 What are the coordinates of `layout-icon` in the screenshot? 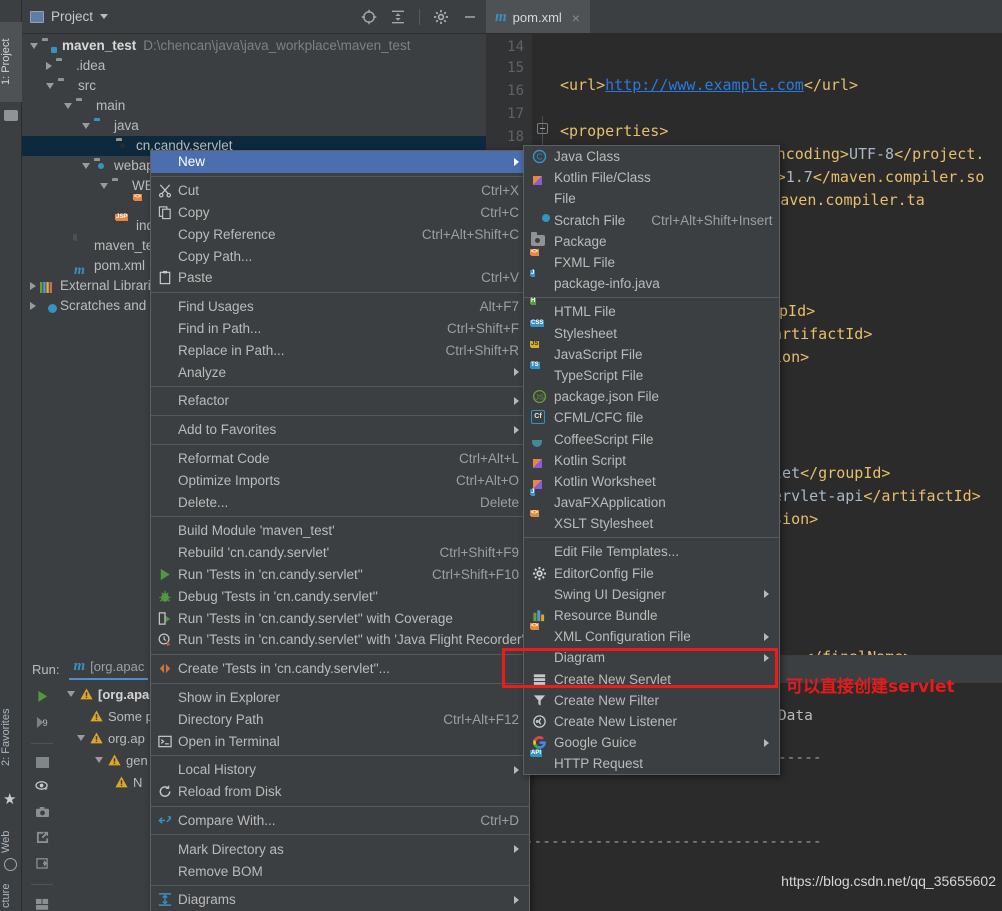 It's located at (42, 904).